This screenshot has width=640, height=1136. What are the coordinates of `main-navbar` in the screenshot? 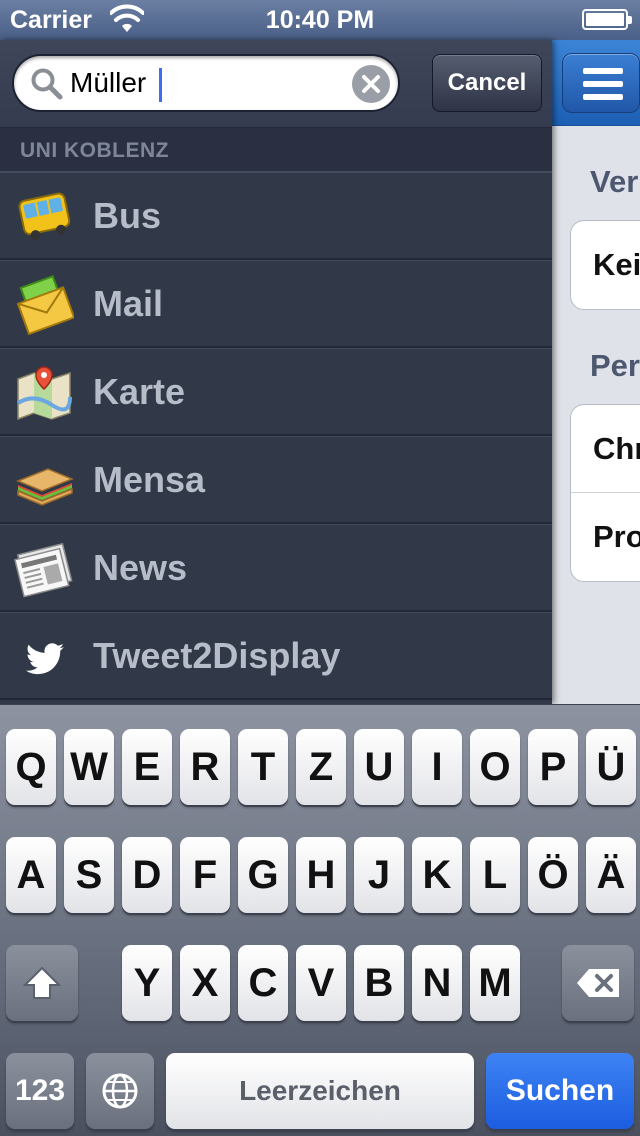 It's located at (596, 83).